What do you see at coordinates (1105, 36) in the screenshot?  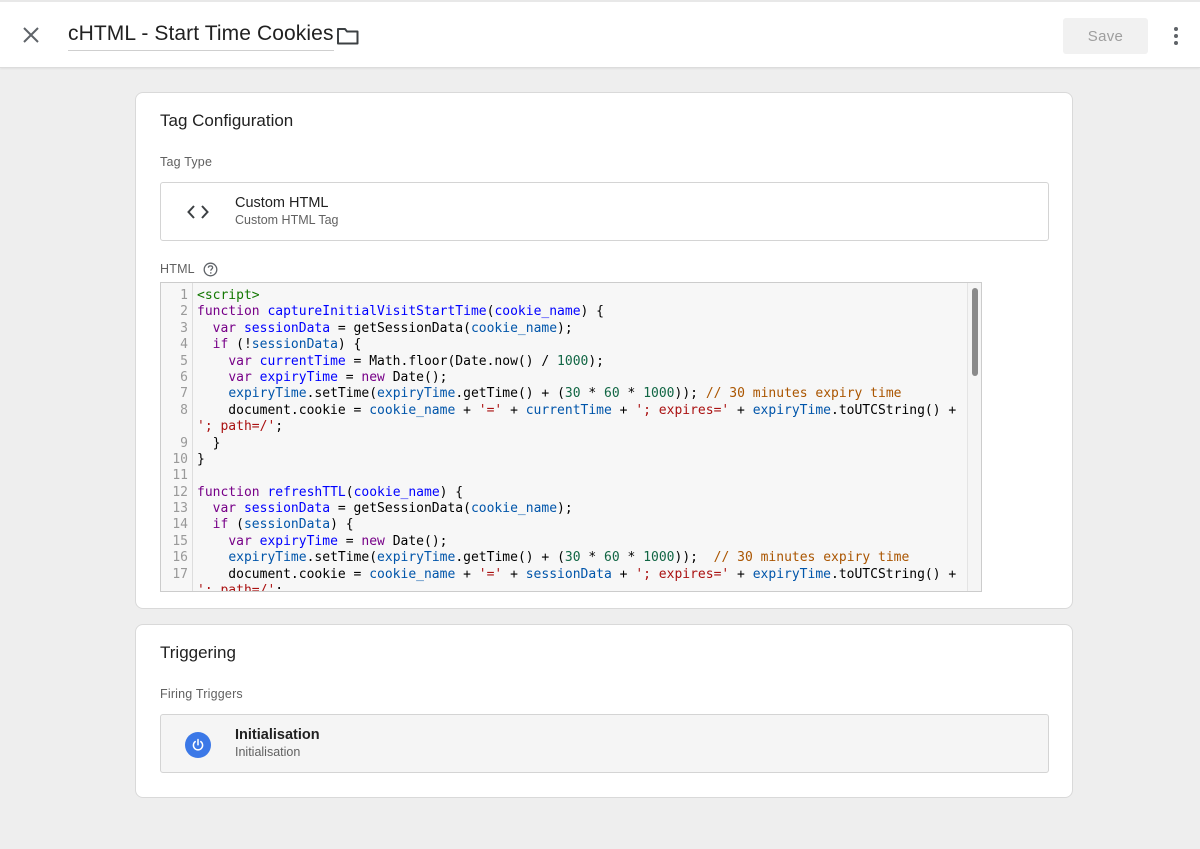 I see `save-button: Save` at bounding box center [1105, 36].